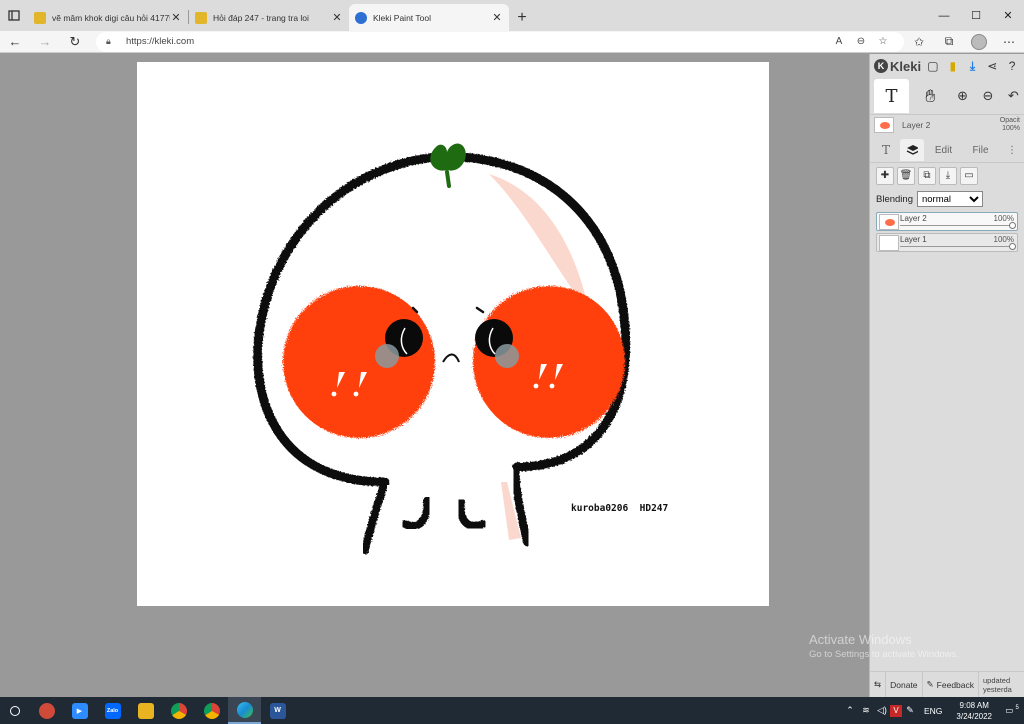  What do you see at coordinates (947, 124) in the screenshot?
I see `current-layer-preview: Layer 2 Opacit 100%` at bounding box center [947, 124].